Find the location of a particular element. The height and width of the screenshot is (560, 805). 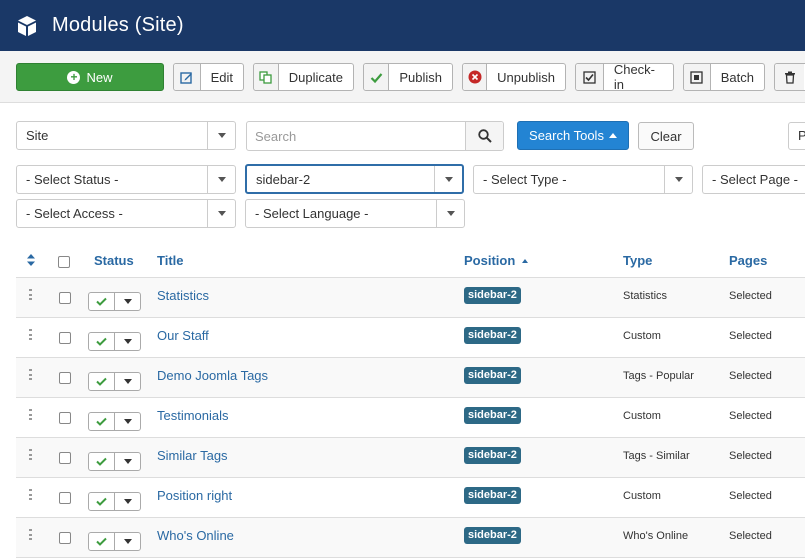

cube-icon is located at coordinates (27, 25).